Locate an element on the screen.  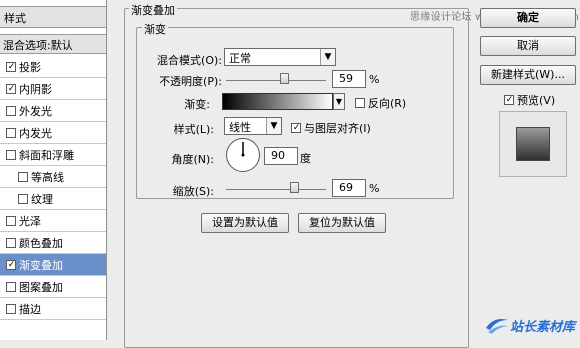
style-list-item: 纹理 is located at coordinates (53, 199).